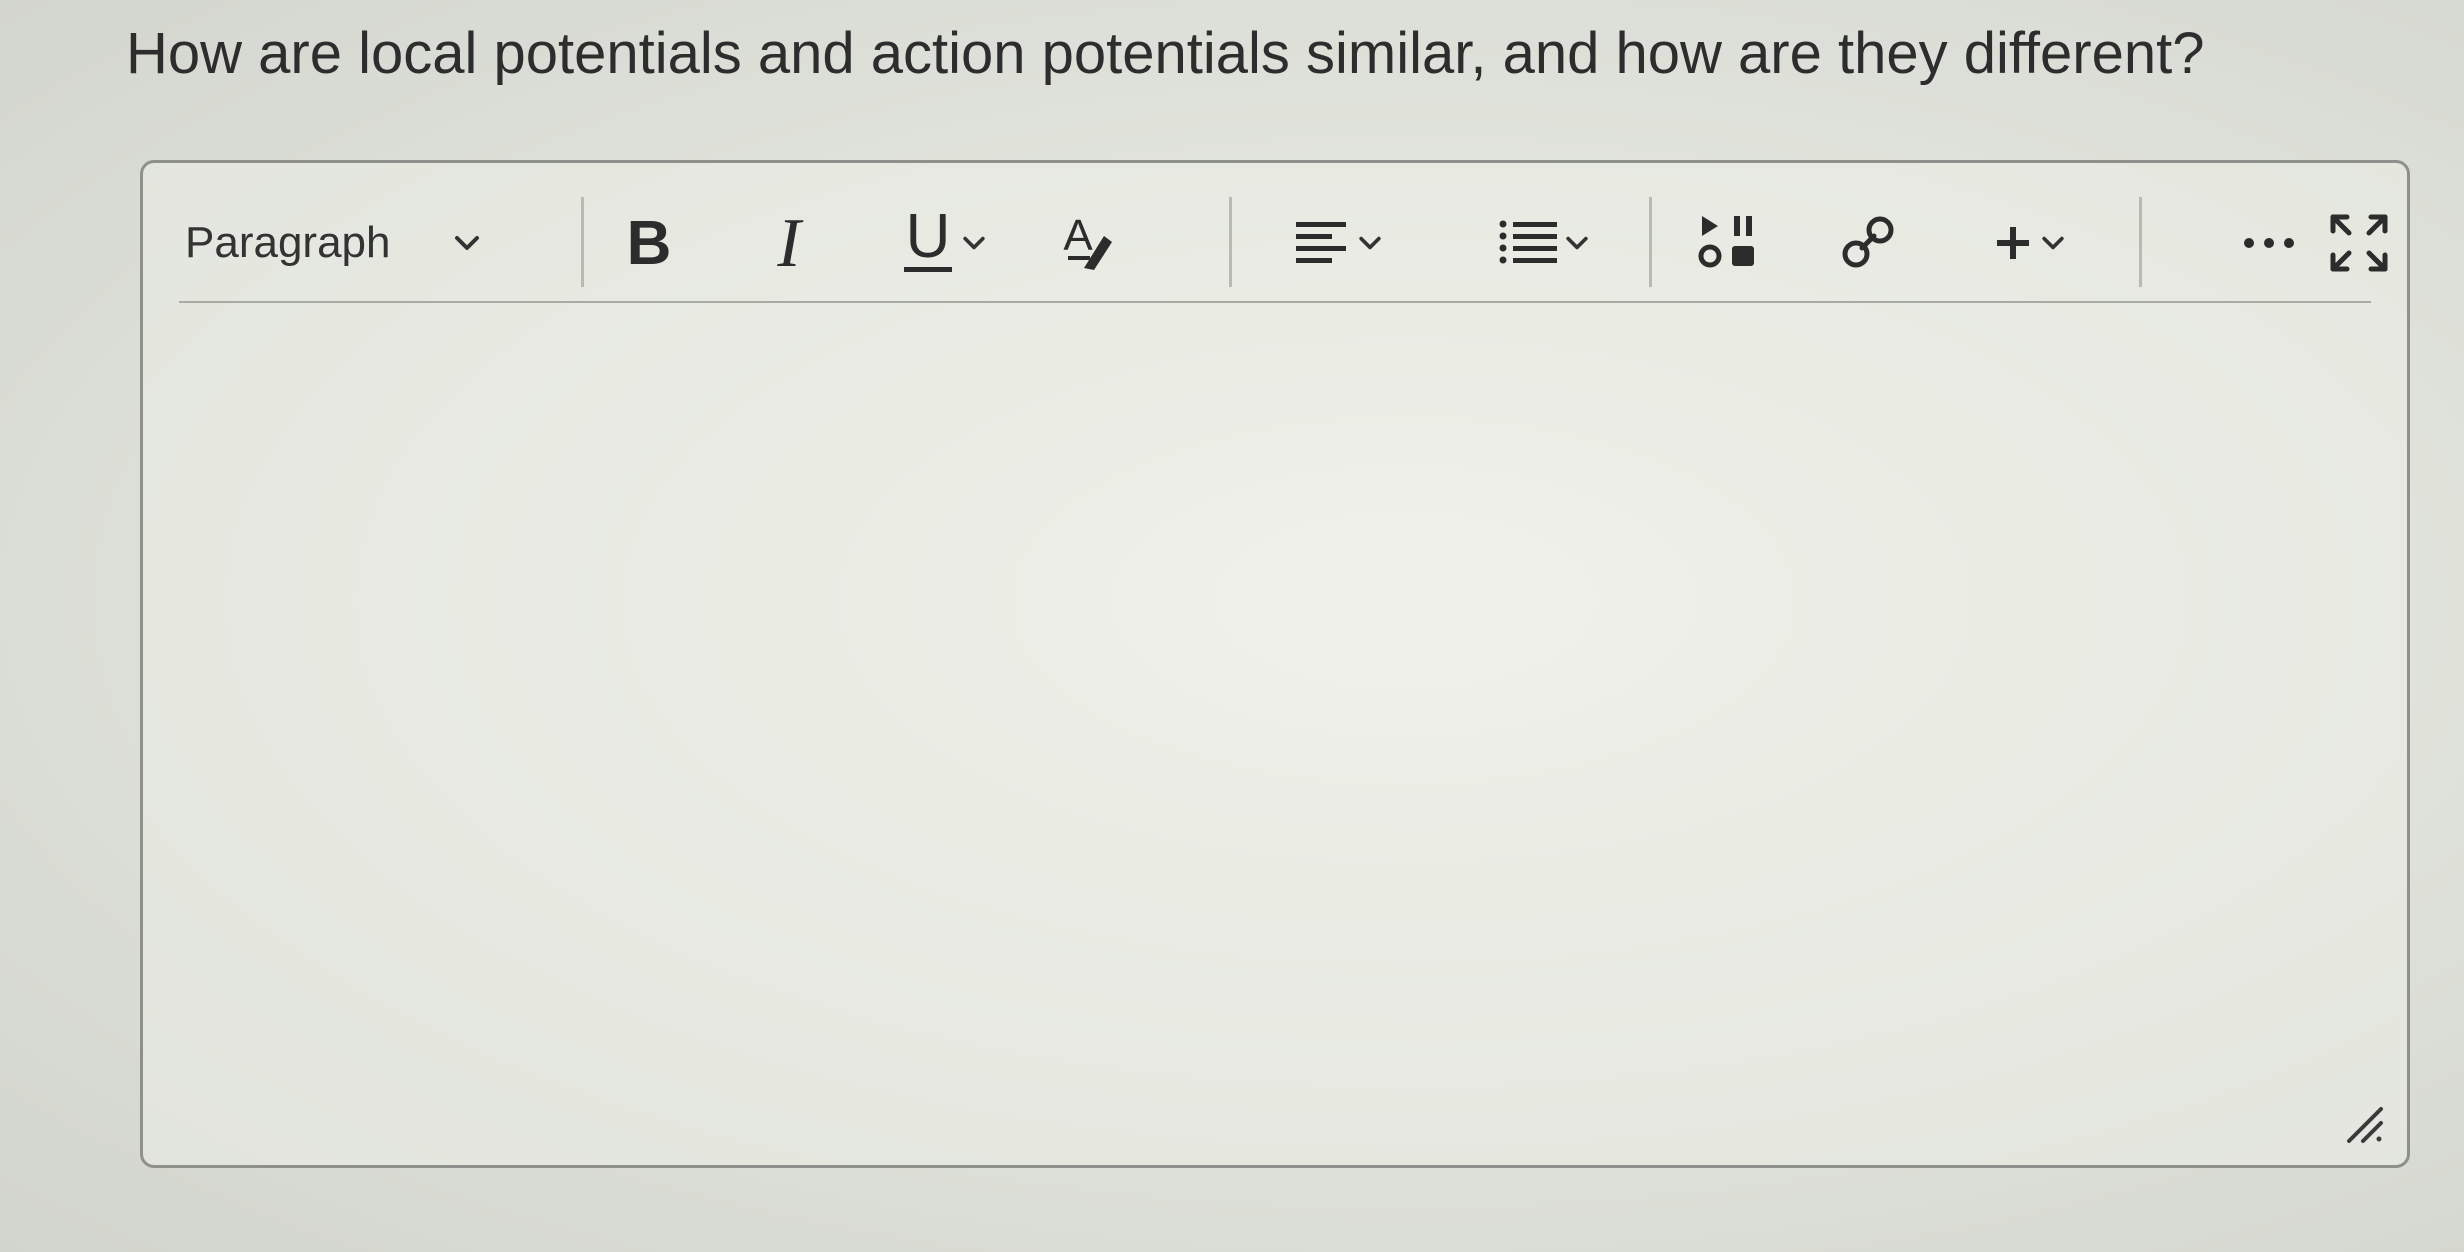  I want to click on block-format-label: Paragraph, so click(288, 242).